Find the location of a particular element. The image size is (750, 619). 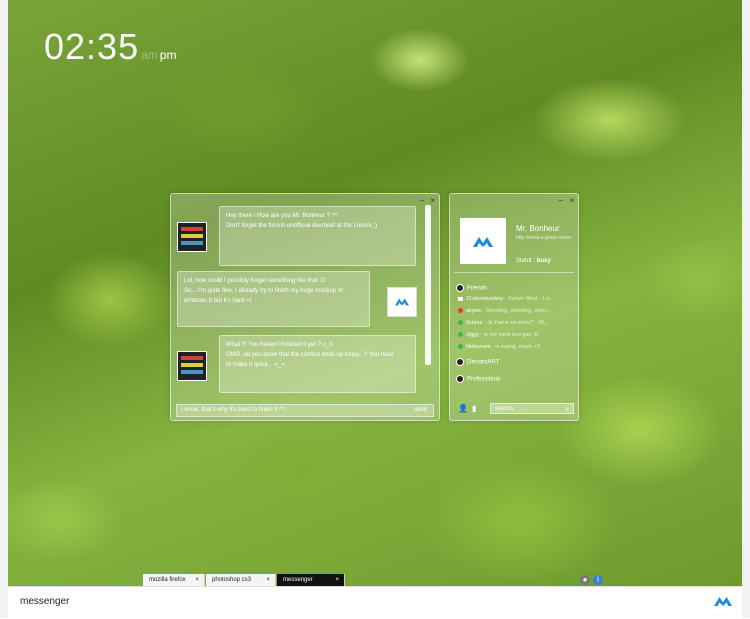

bottom-bar: messenger is located at coordinates (375, 602).